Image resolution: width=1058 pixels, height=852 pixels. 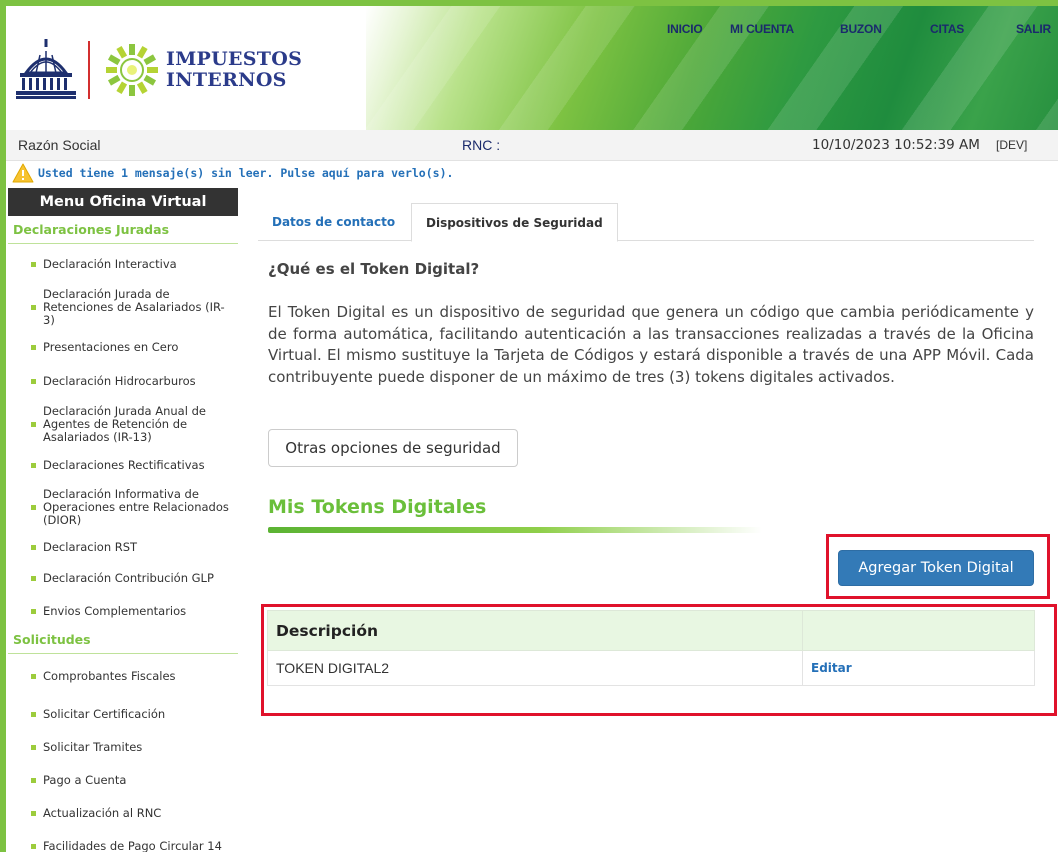 What do you see at coordinates (861, 29) in the screenshot?
I see `nav-buzon: BUZON` at bounding box center [861, 29].